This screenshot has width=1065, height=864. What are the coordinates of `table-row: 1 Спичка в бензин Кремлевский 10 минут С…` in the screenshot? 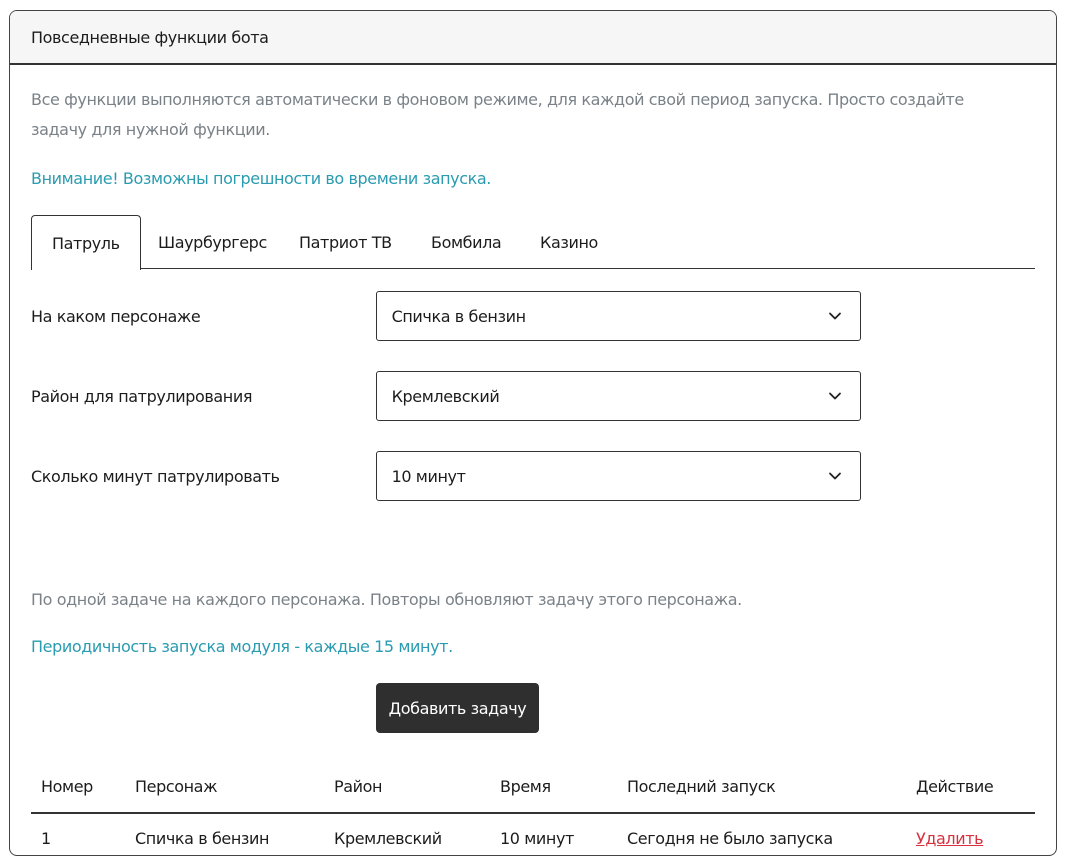 It's located at (533, 834).